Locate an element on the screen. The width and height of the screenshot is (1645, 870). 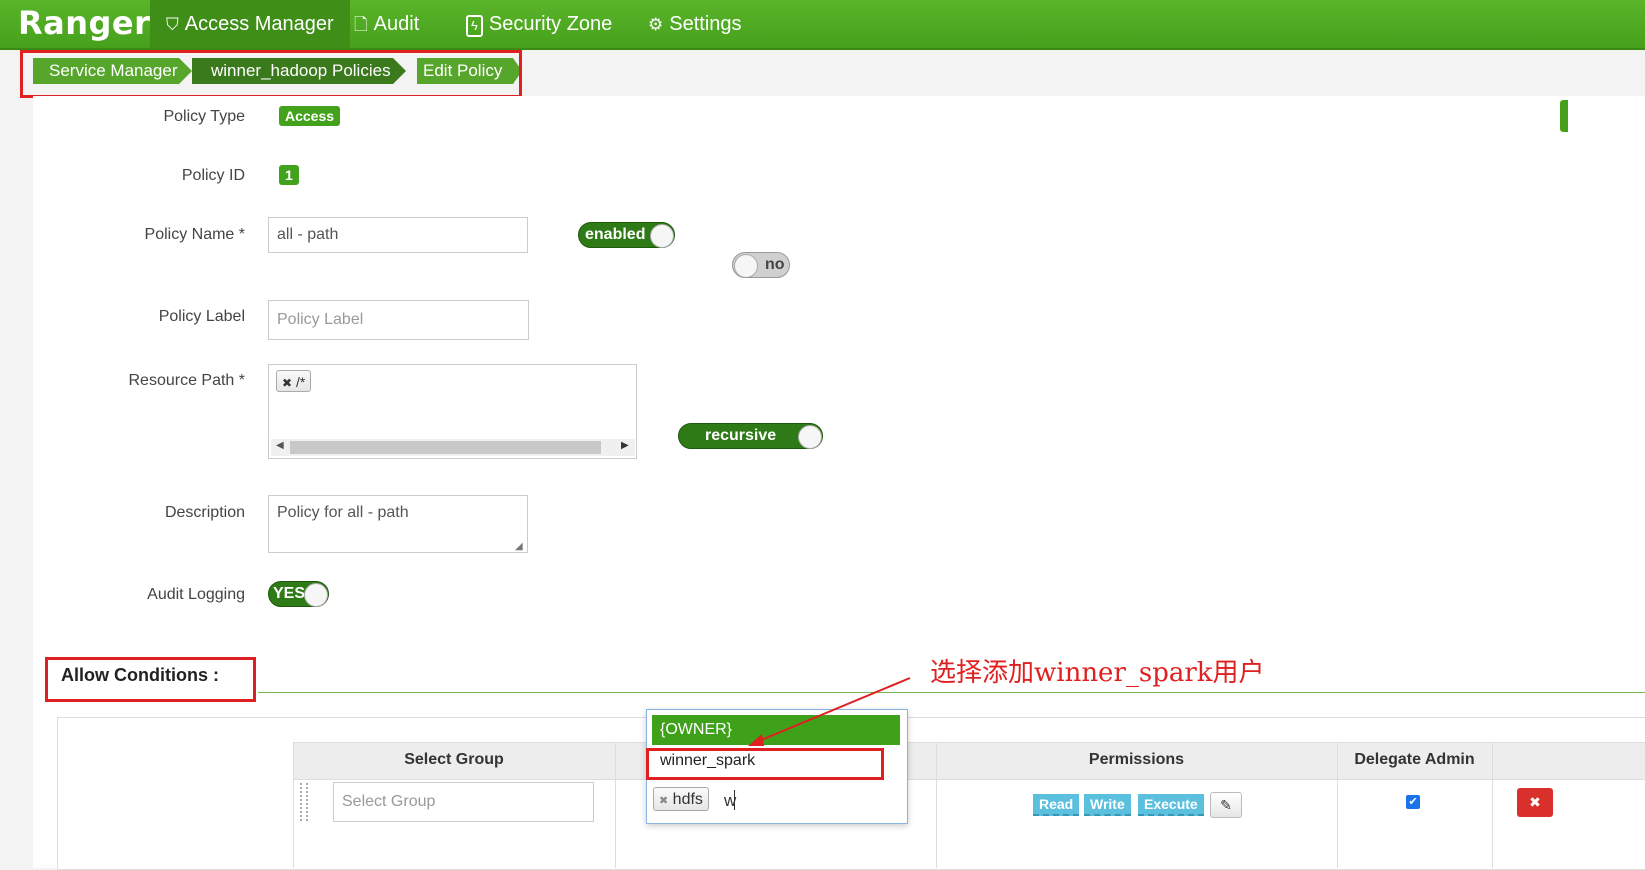
resource-path-tag-label: /* is located at coordinates (300, 382).